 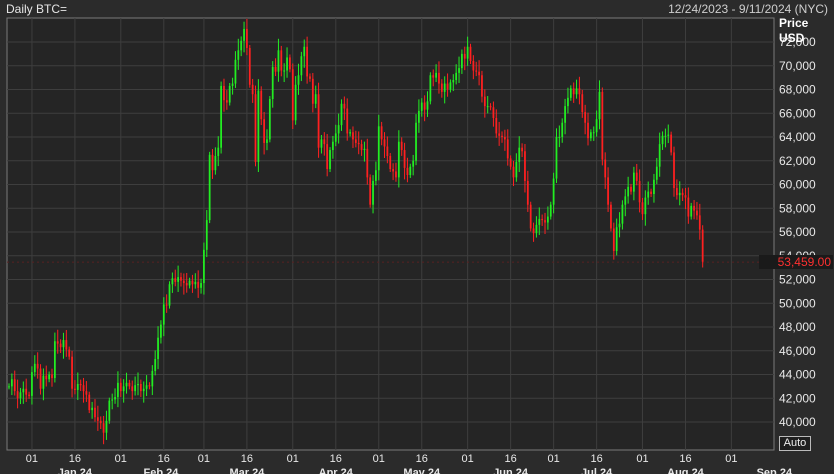 I want to click on y-tick-label: 68,000, so click(x=797, y=90).